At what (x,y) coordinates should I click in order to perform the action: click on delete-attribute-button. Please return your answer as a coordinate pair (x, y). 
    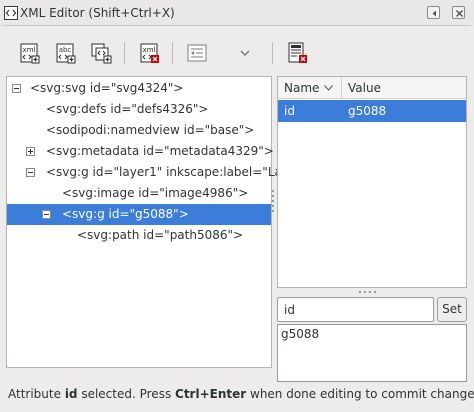
    Looking at the image, I should click on (297, 53).